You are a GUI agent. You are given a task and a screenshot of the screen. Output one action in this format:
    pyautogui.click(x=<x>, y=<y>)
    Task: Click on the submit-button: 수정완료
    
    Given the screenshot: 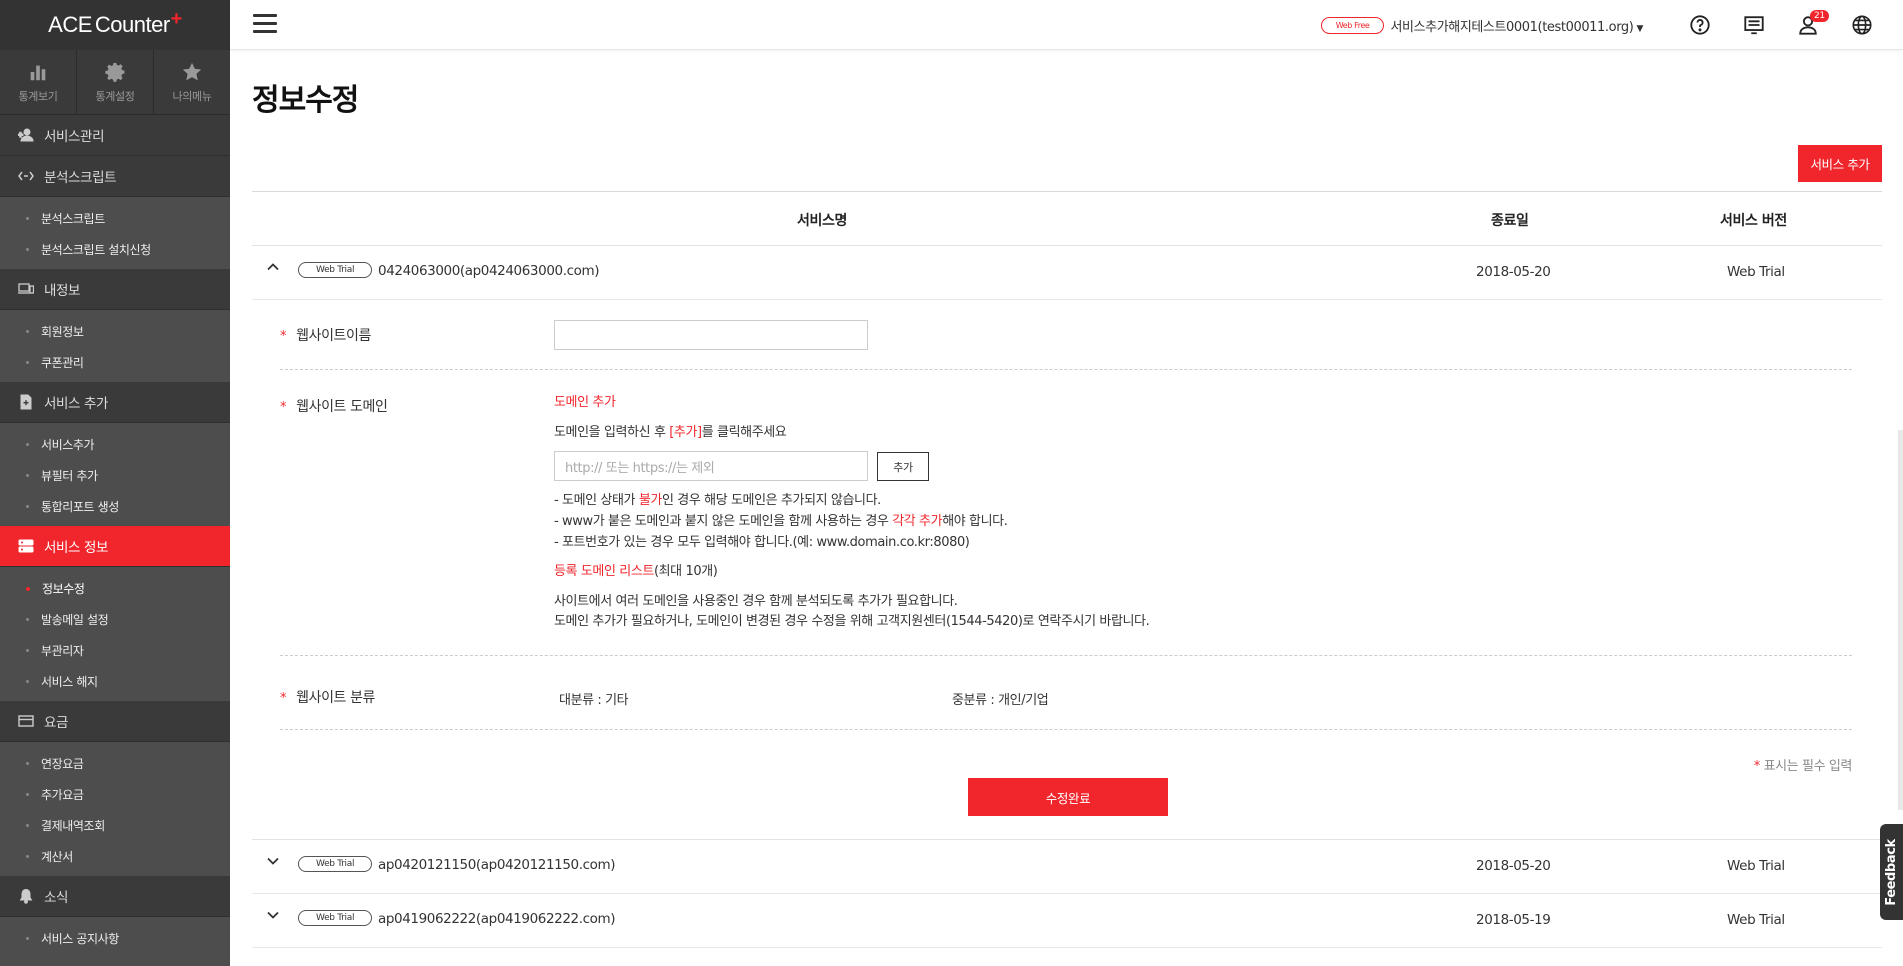 What is the action you would take?
    pyautogui.click(x=1068, y=797)
    